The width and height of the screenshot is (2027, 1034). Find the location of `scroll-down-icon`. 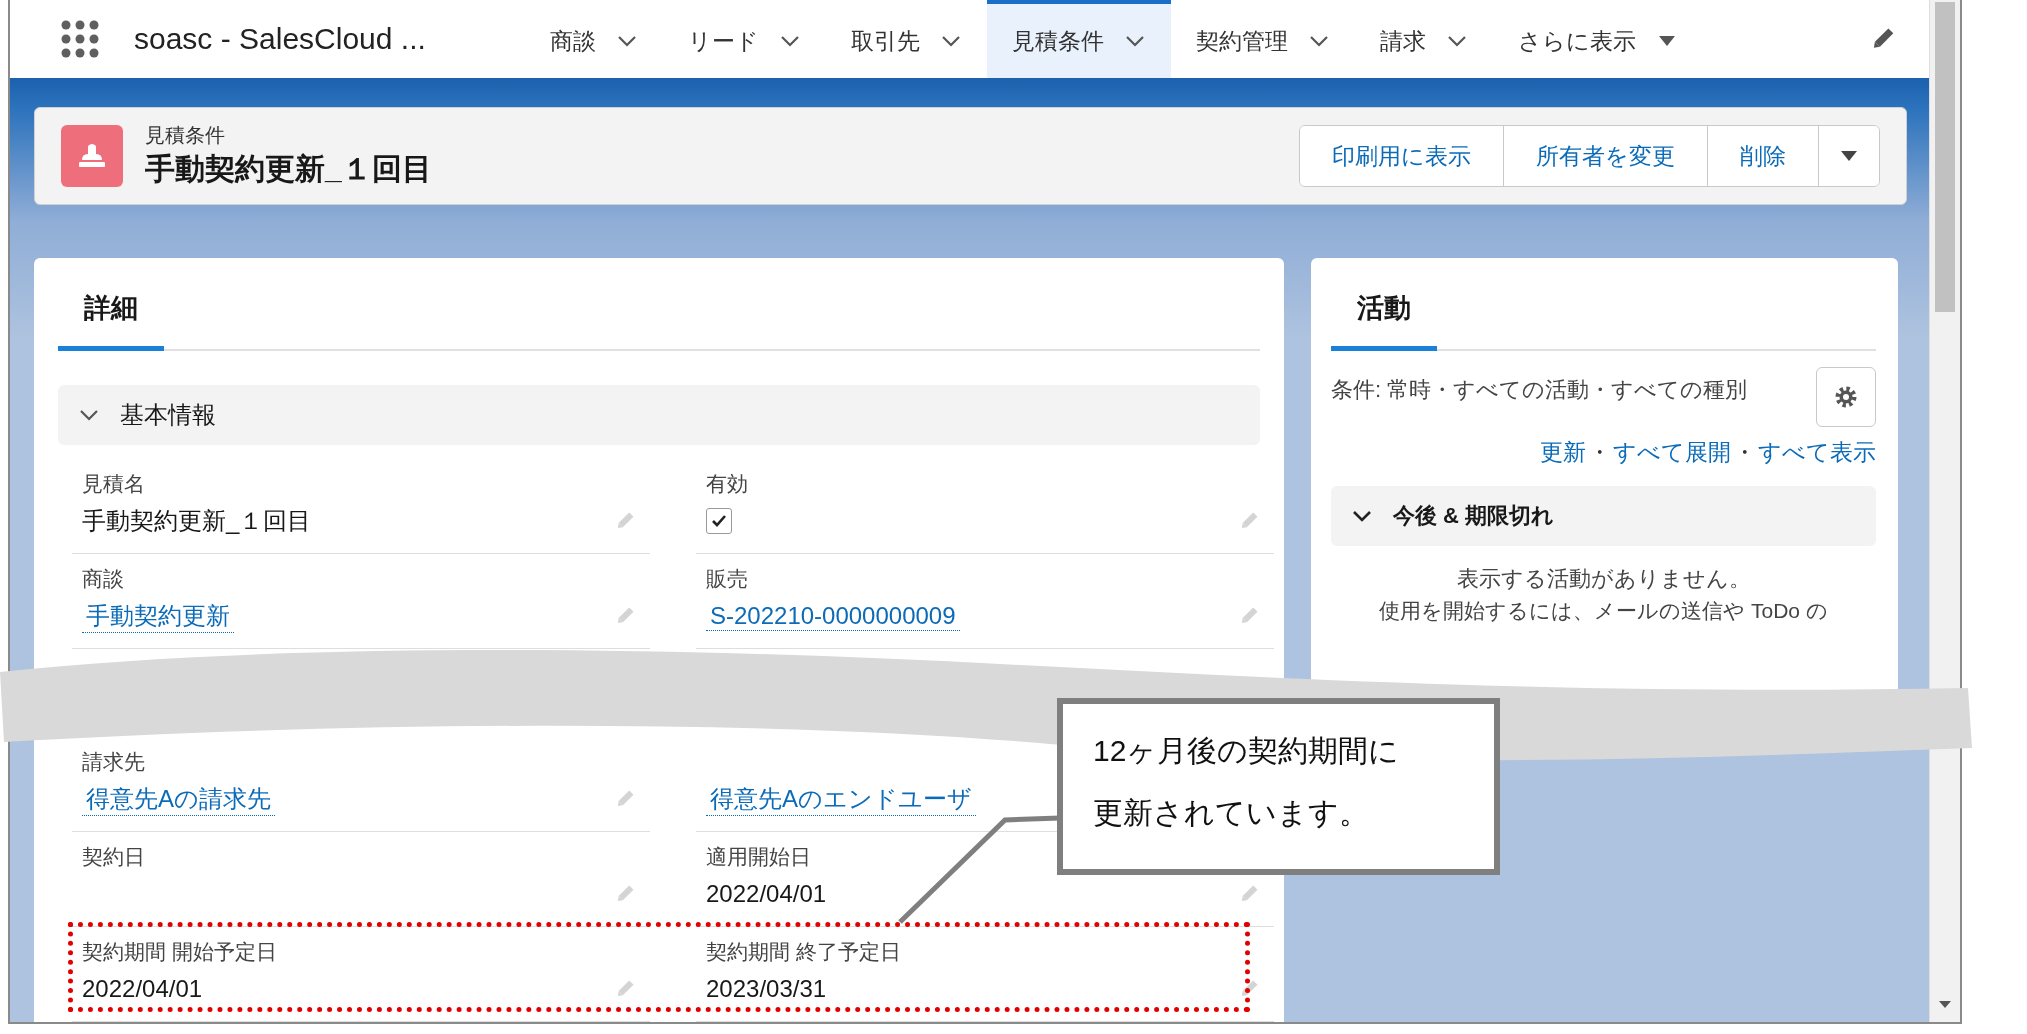

scroll-down-icon is located at coordinates (1945, 1005).